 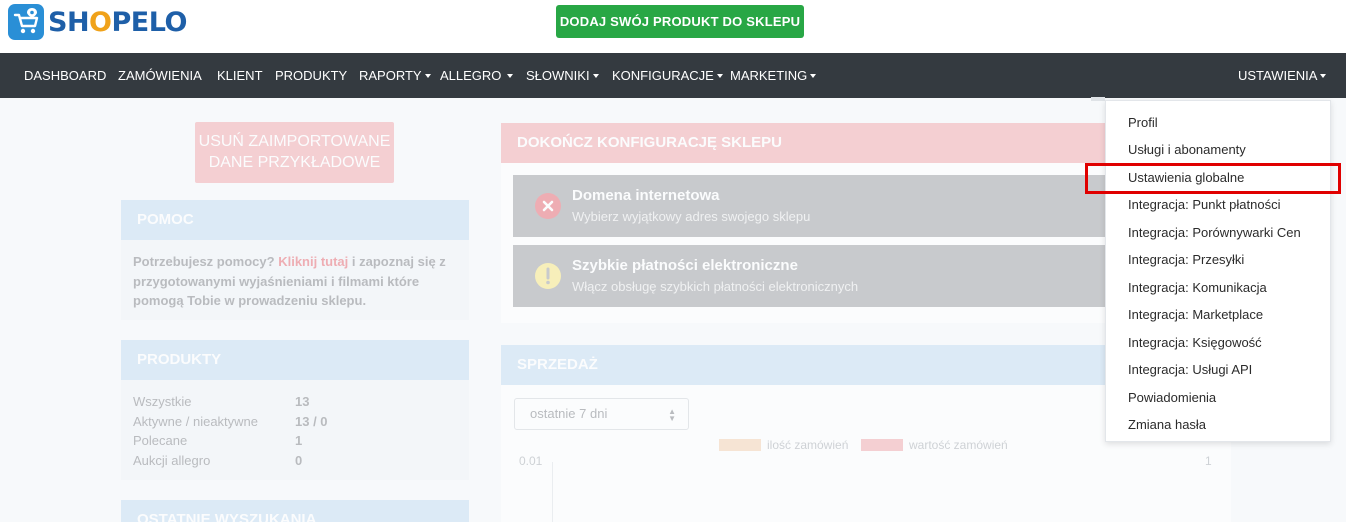 I want to click on nav-allegro: ALLEGRO, so click(x=477, y=75).